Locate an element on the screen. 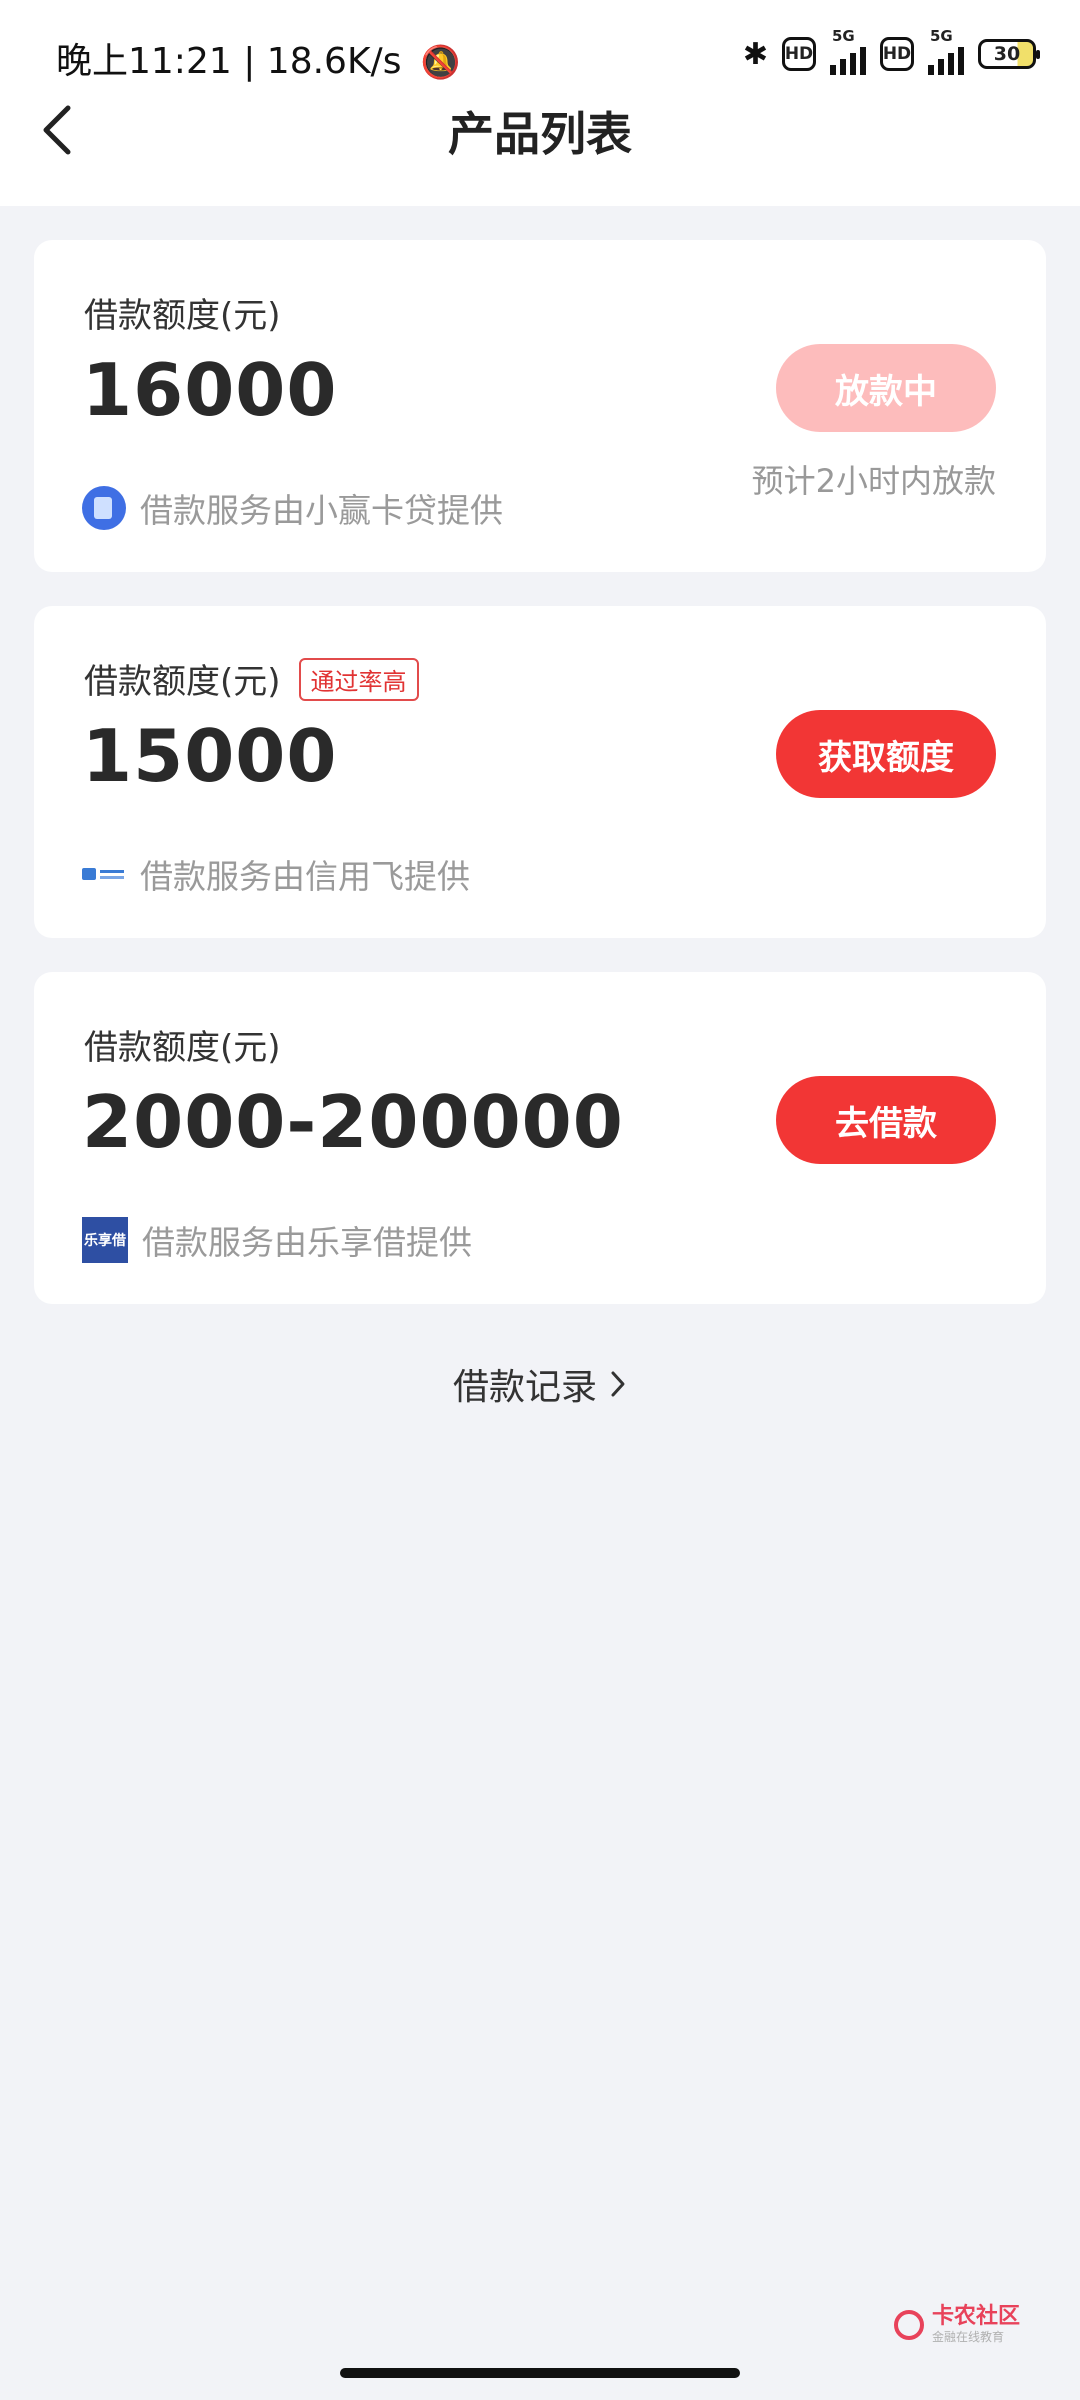  watermark: 卡农社区 金融在线教育 is located at coordinates (956, 2324).